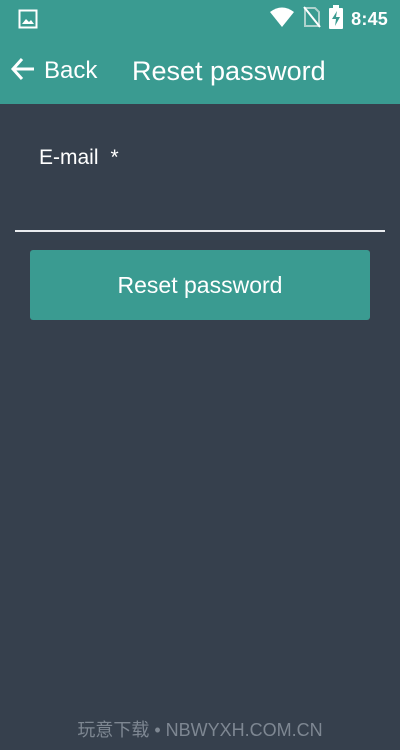 Image resolution: width=400 pixels, height=750 pixels. Describe the element at coordinates (114, 157) in the screenshot. I see `required-mark: *` at that location.